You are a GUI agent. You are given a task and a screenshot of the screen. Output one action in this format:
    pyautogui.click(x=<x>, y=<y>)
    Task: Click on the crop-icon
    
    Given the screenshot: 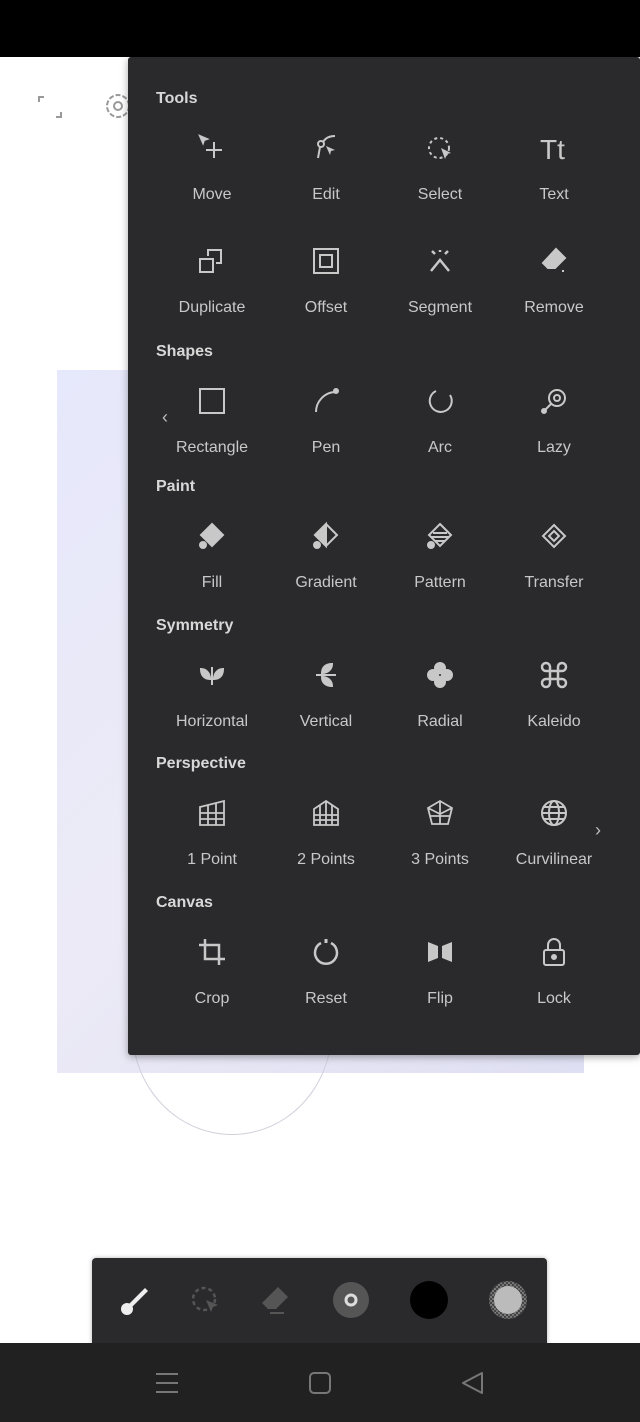 What is the action you would take?
    pyautogui.click(x=212, y=954)
    